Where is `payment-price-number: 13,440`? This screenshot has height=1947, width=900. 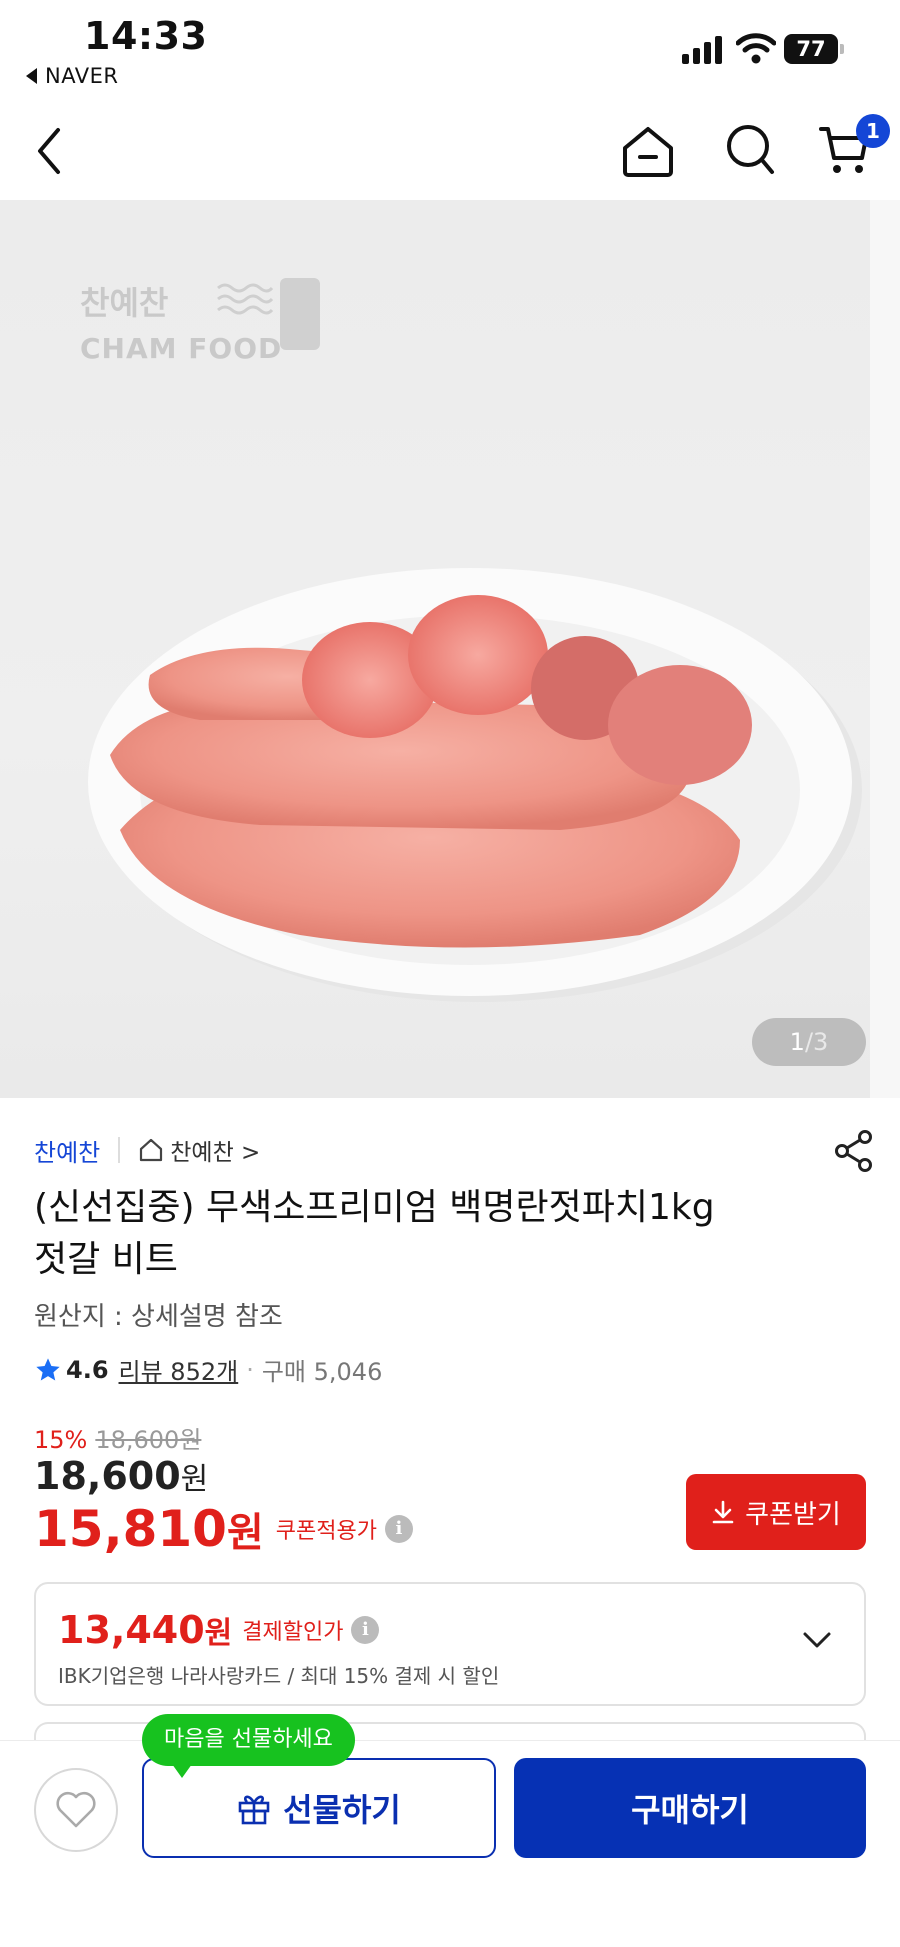 payment-price-number: 13,440 is located at coordinates (131, 1630).